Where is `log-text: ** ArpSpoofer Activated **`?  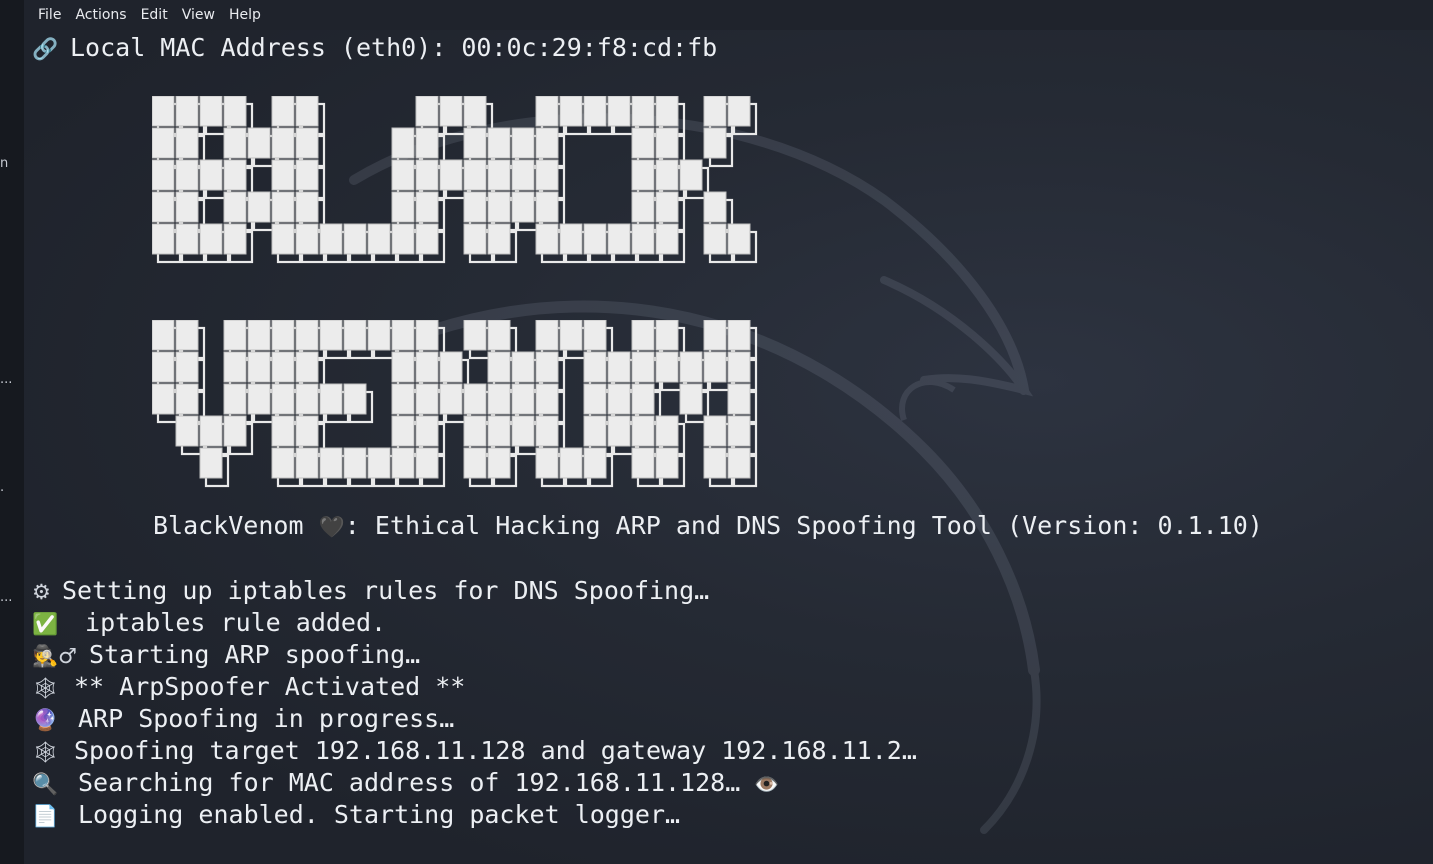
log-text: ** ArpSpoofer Activated ** is located at coordinates (270, 686).